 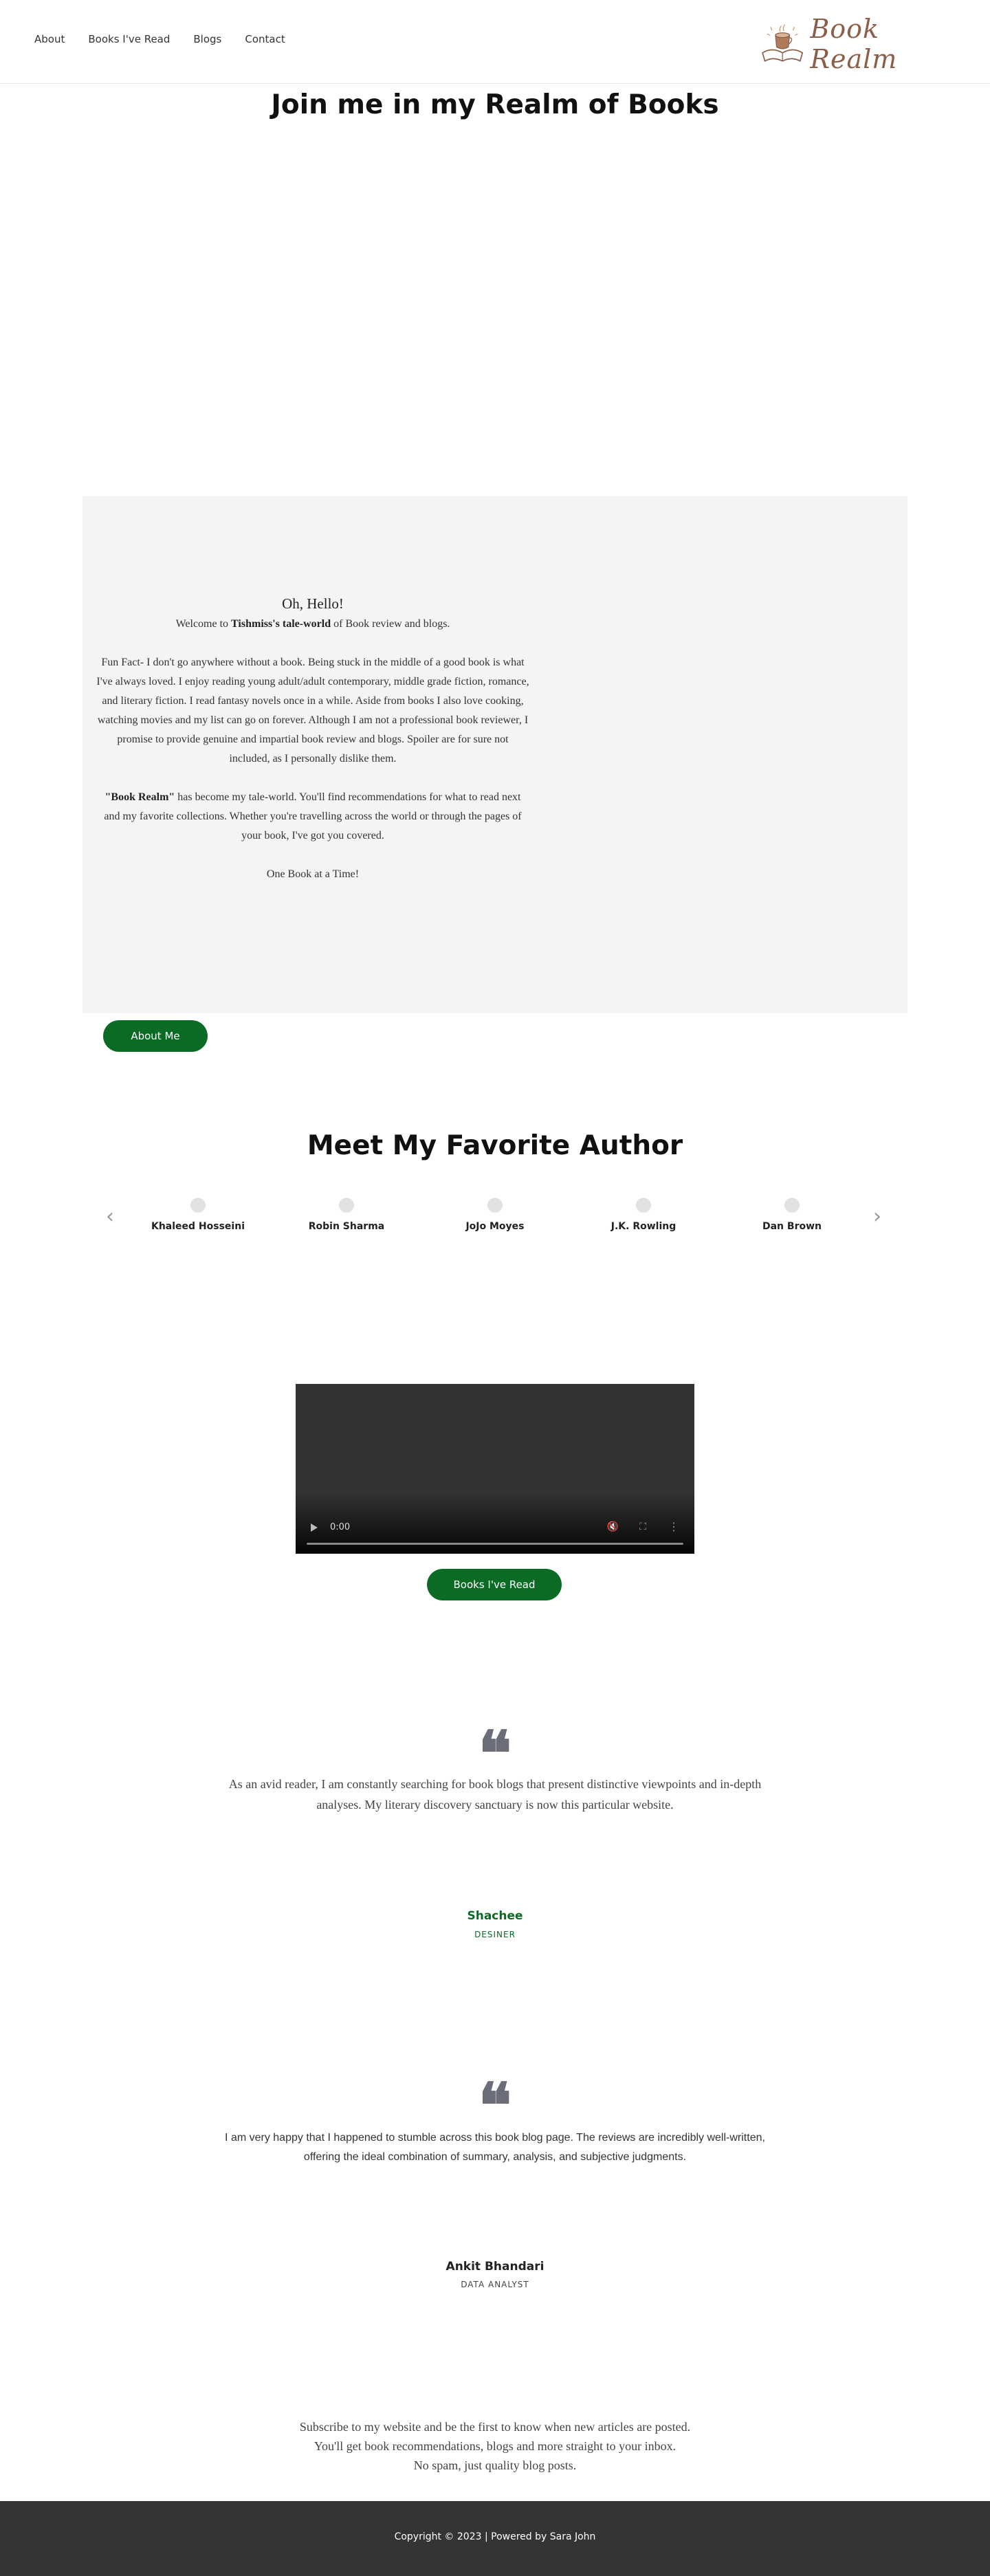 I want to click on video-controls: 0:00 🔇 ⛶ ⋮, so click(x=495, y=1533).